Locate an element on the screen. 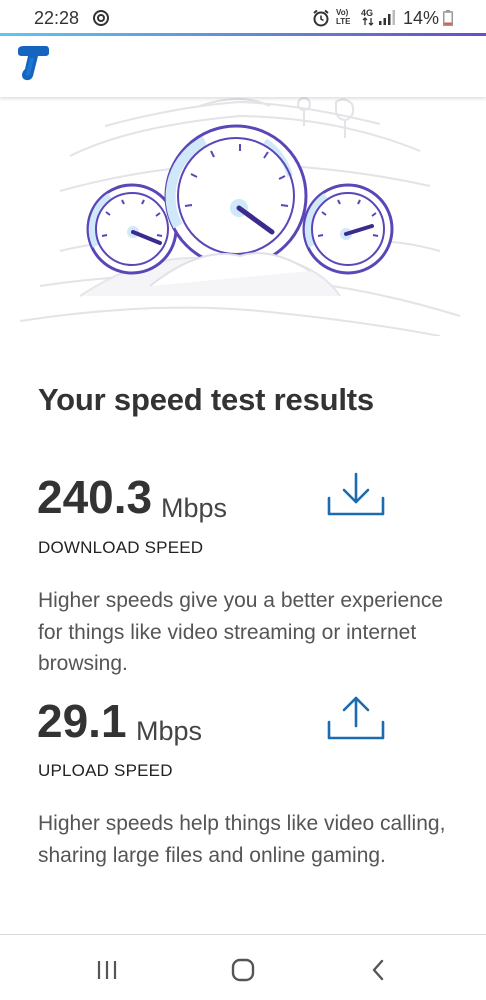 Image resolution: width=486 pixels, height=1000 pixels. download-speed-unit: Mbps is located at coordinates (194, 508).